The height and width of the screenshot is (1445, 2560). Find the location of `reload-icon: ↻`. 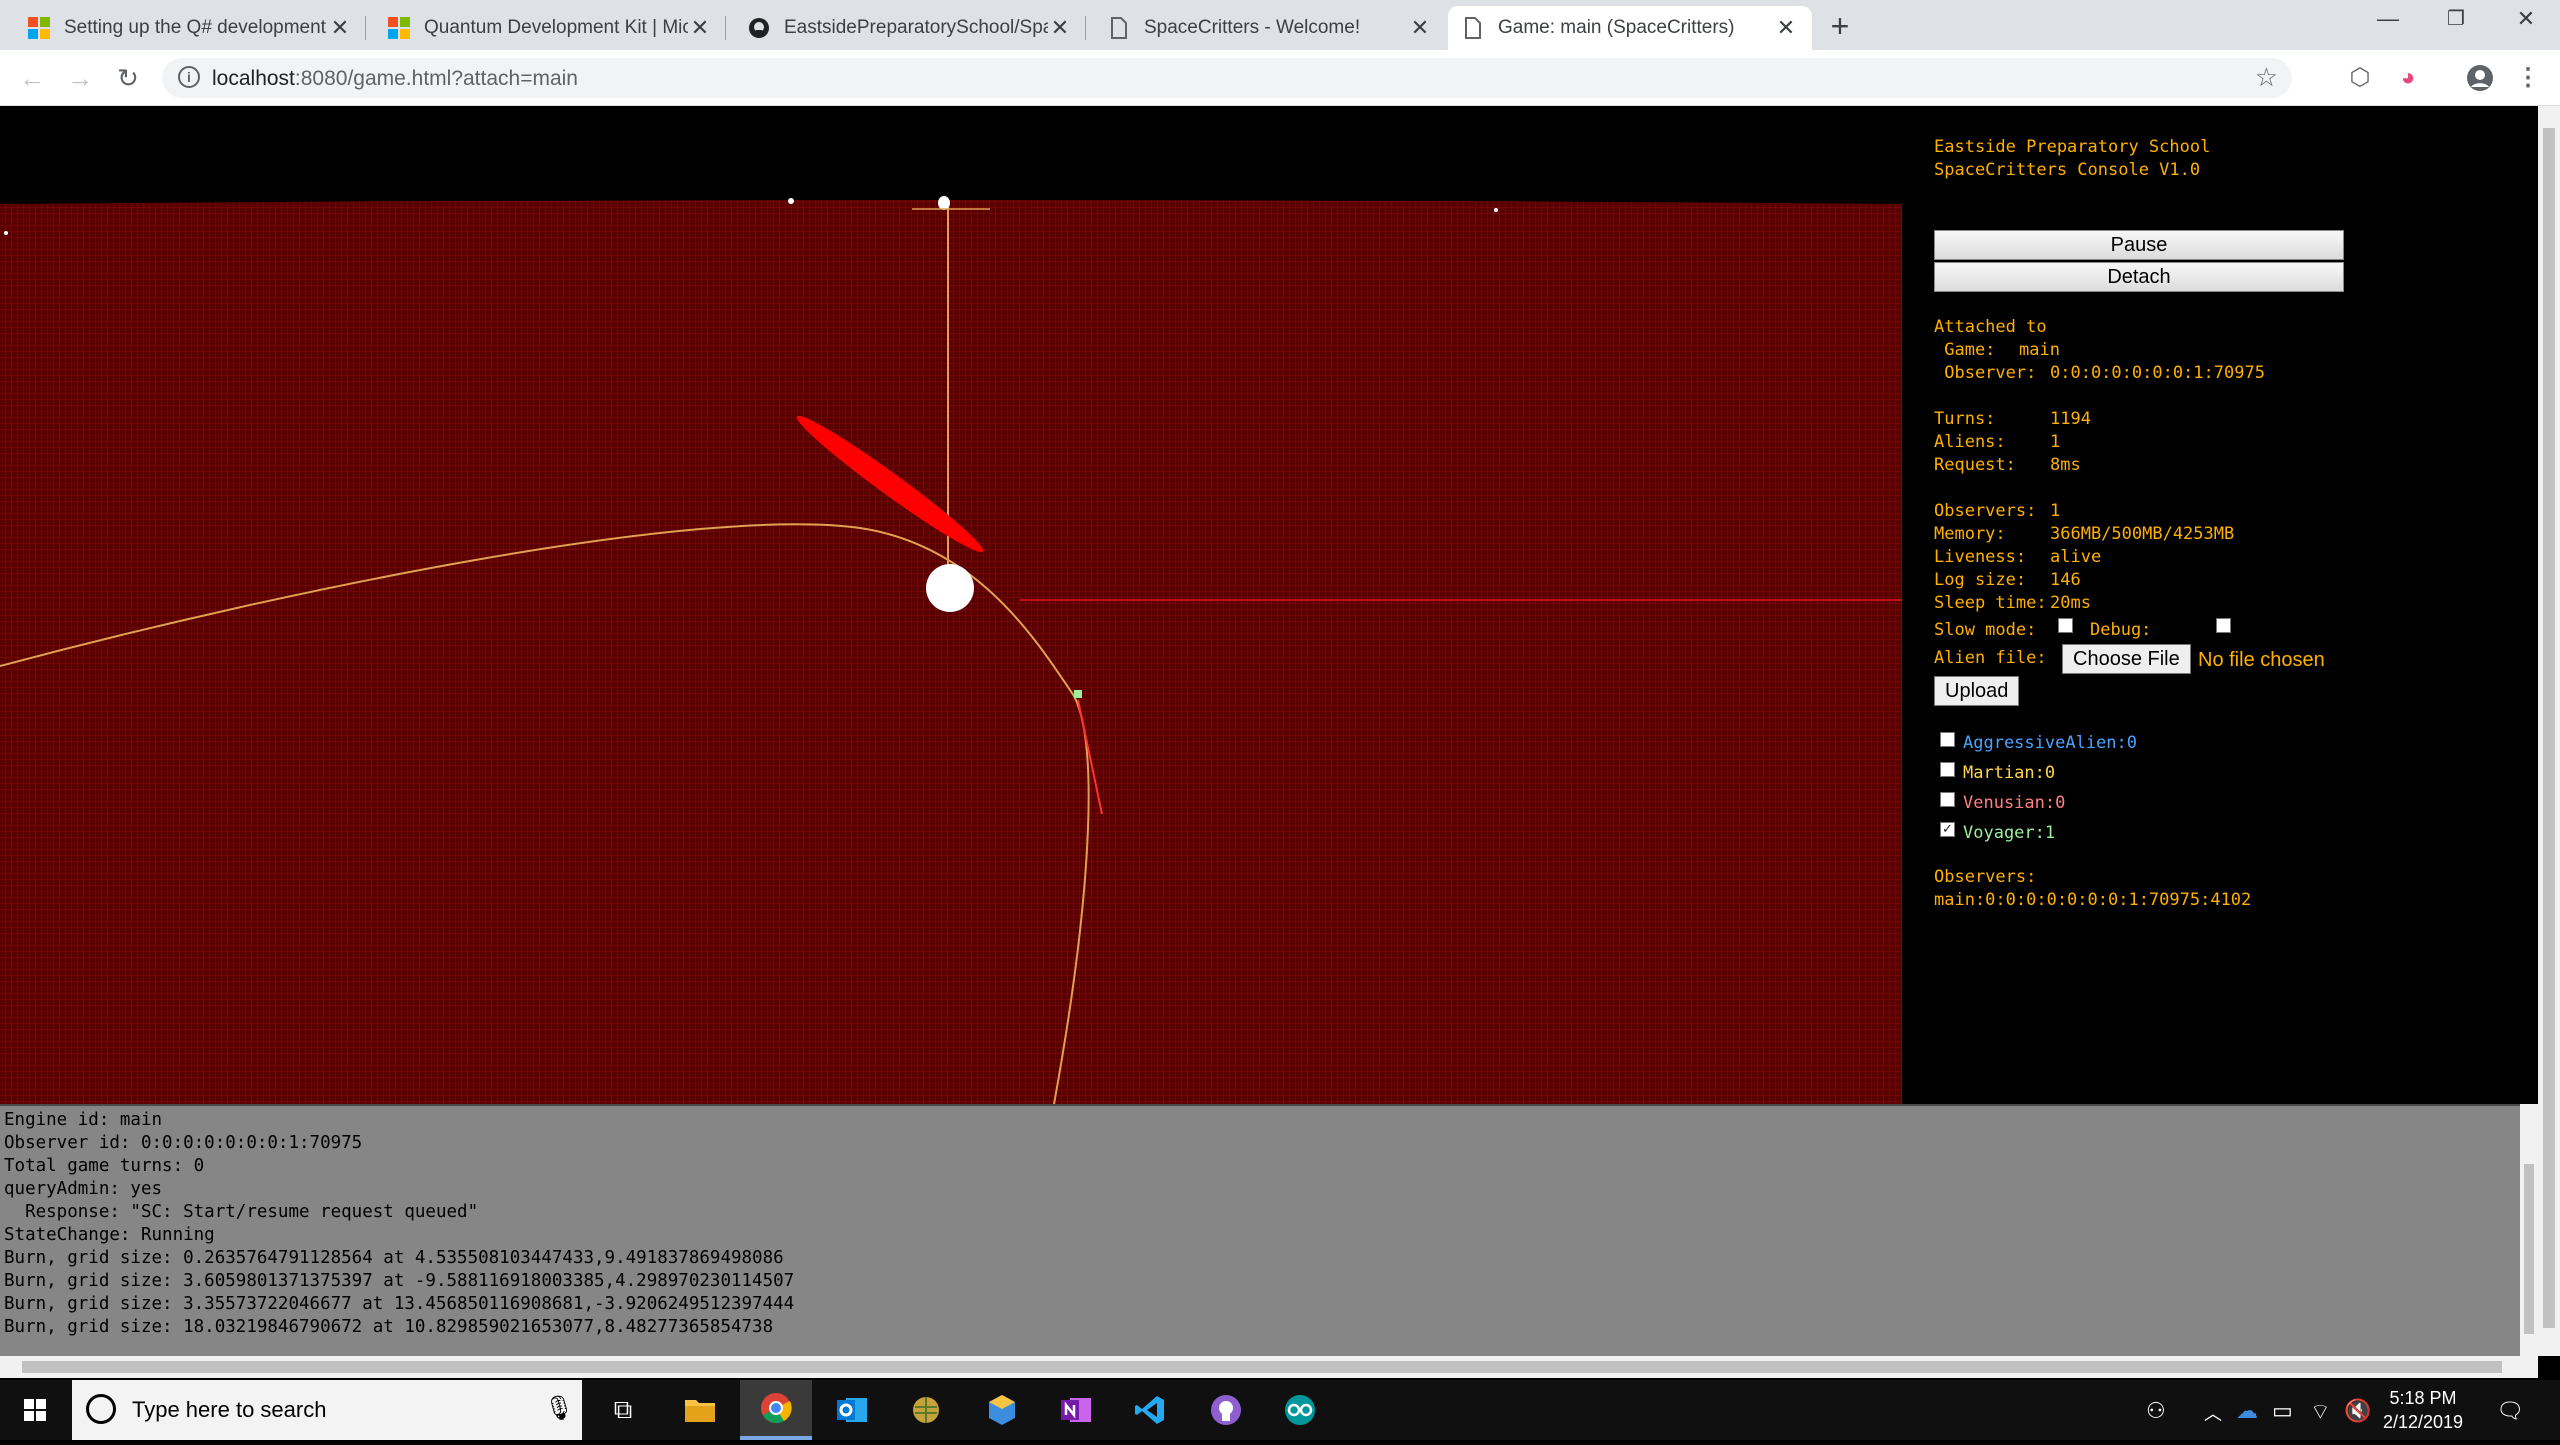

reload-icon: ↻ is located at coordinates (128, 78).